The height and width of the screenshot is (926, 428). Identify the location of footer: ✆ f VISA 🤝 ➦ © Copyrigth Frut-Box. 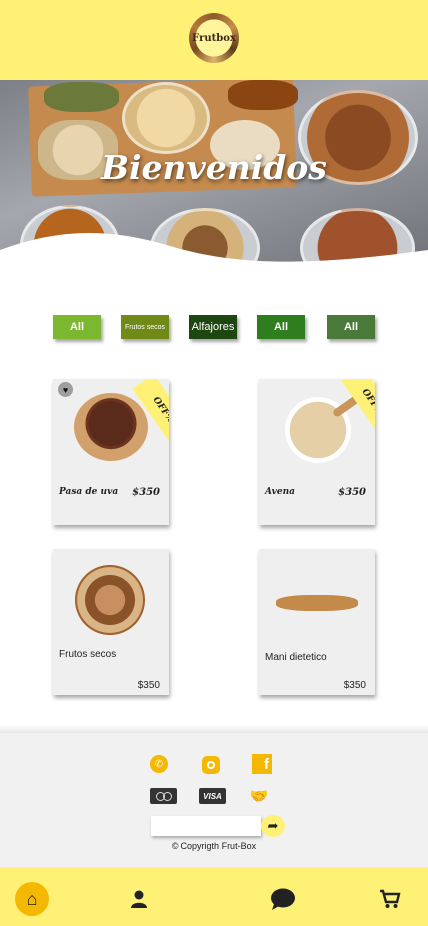
(214, 800).